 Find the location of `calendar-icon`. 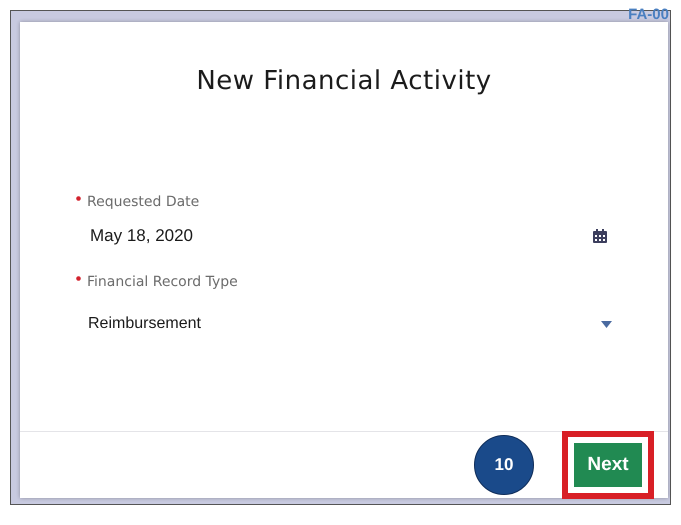

calendar-icon is located at coordinates (600, 236).